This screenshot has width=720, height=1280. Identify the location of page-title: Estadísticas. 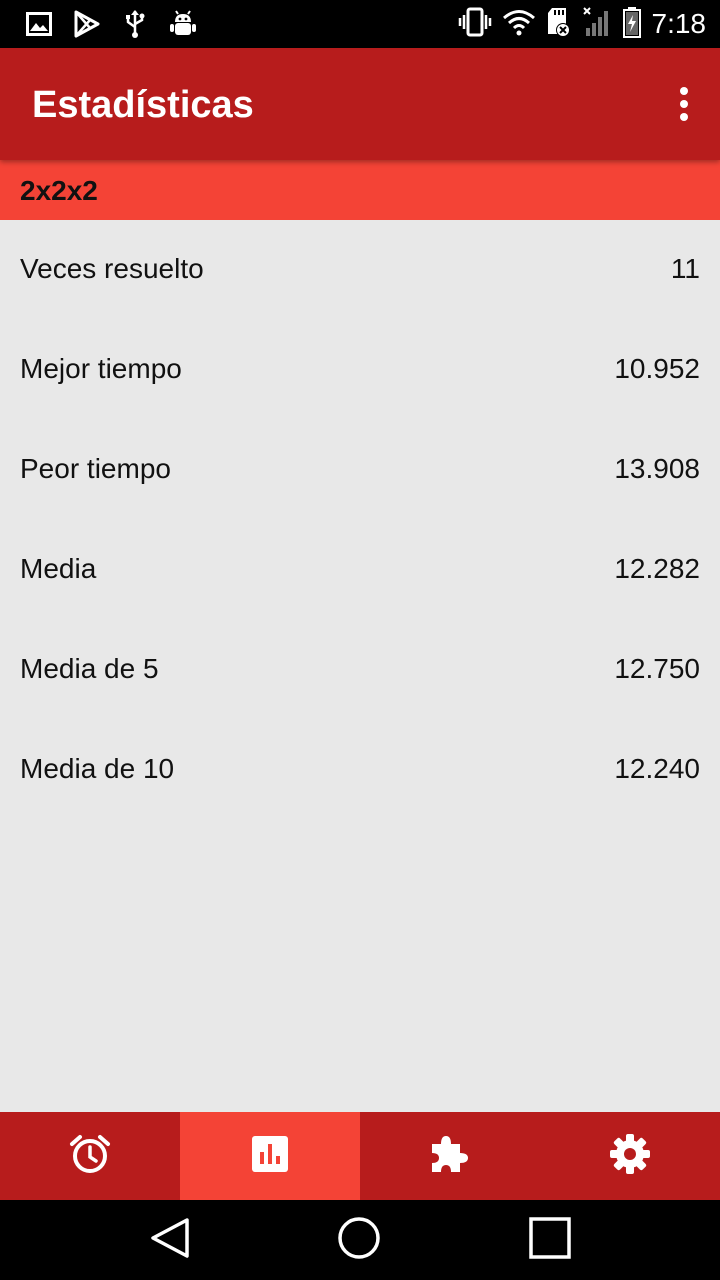
(143, 105).